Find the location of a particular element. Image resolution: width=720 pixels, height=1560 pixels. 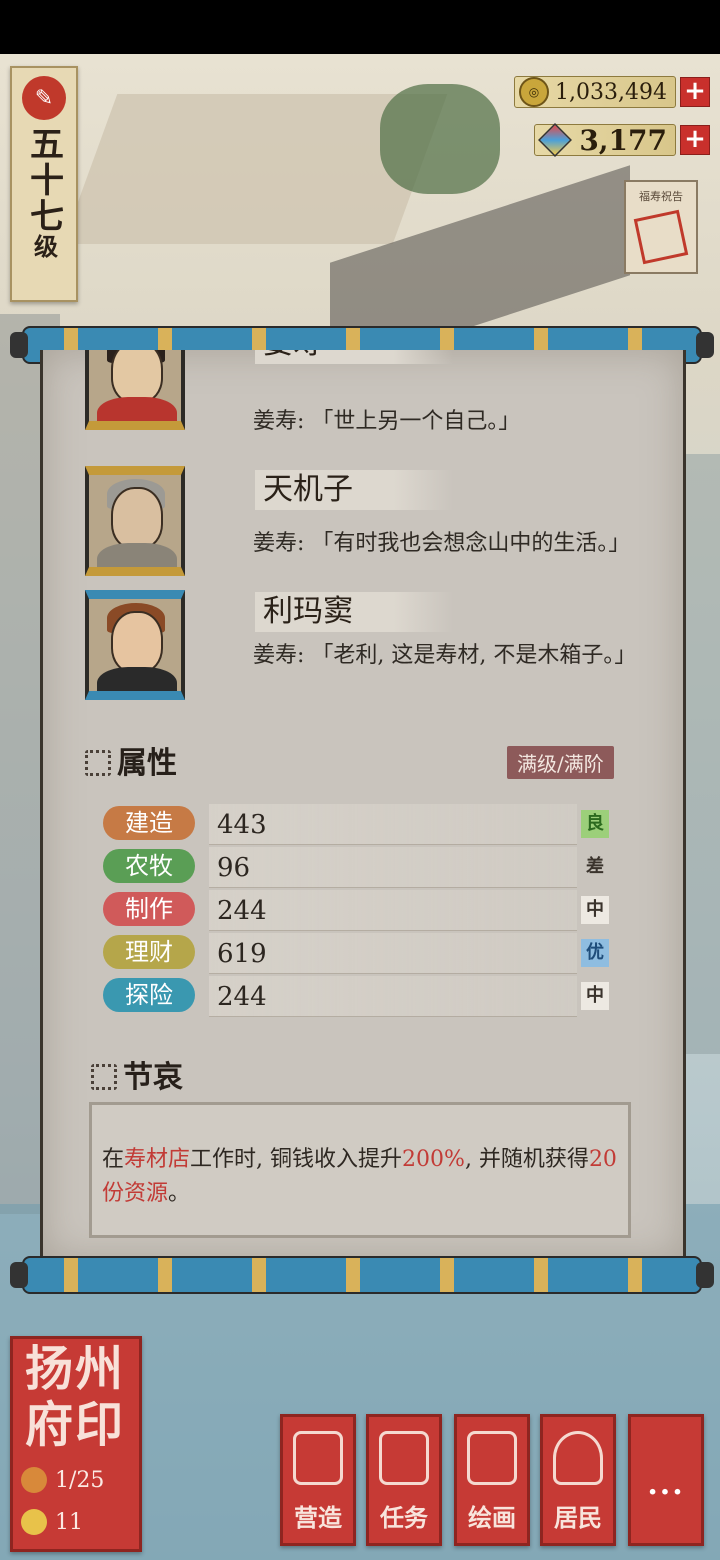

residents-button: 居民 is located at coordinates (578, 1480).